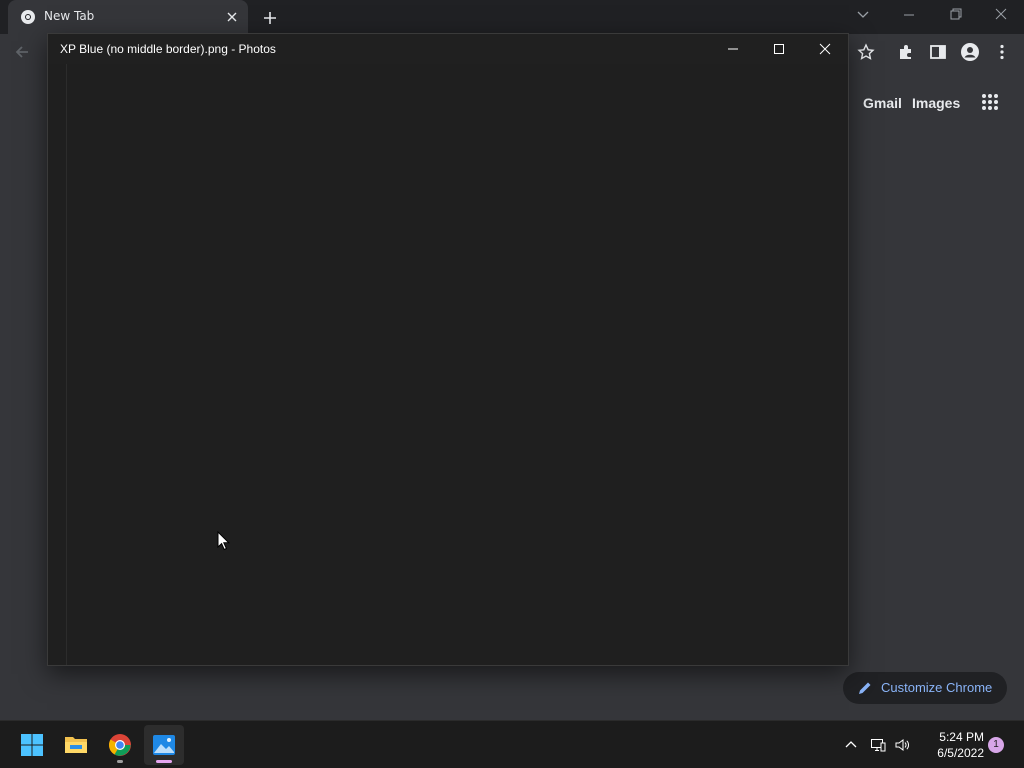 This screenshot has width=1024, height=768. Describe the element at coordinates (779, 49) in the screenshot. I see `photos-maximize-icon` at that location.